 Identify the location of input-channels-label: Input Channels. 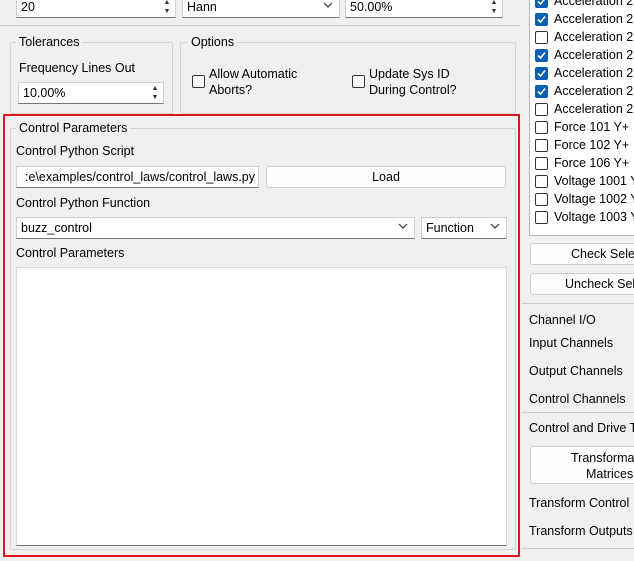
(571, 343).